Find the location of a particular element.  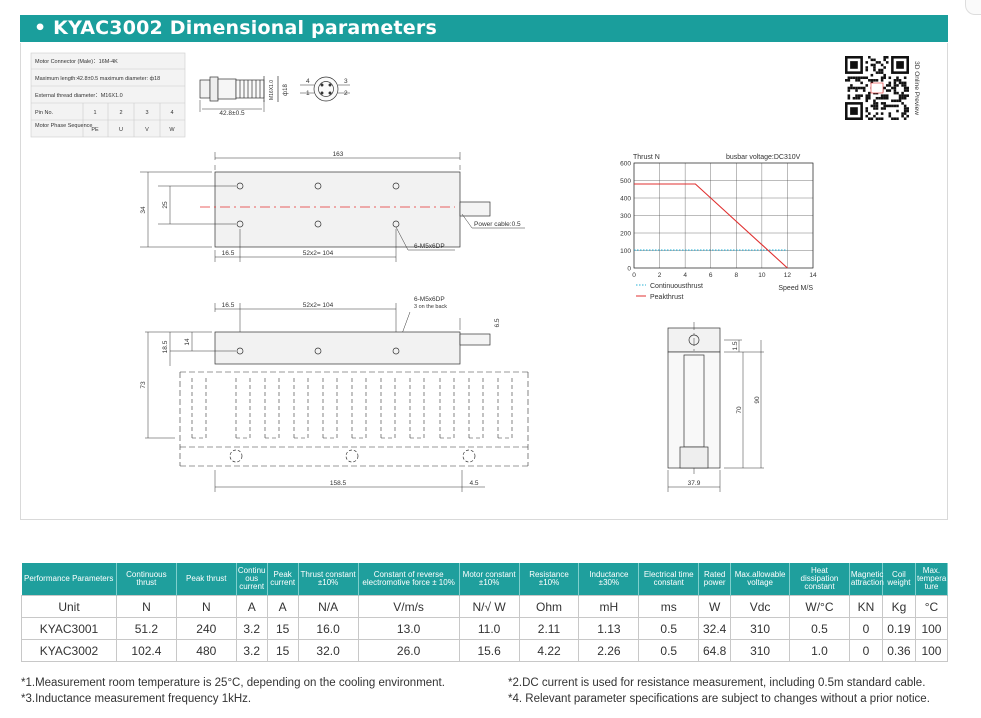

table-header-cell: Thrust constant ±10% is located at coordinates (328, 579).